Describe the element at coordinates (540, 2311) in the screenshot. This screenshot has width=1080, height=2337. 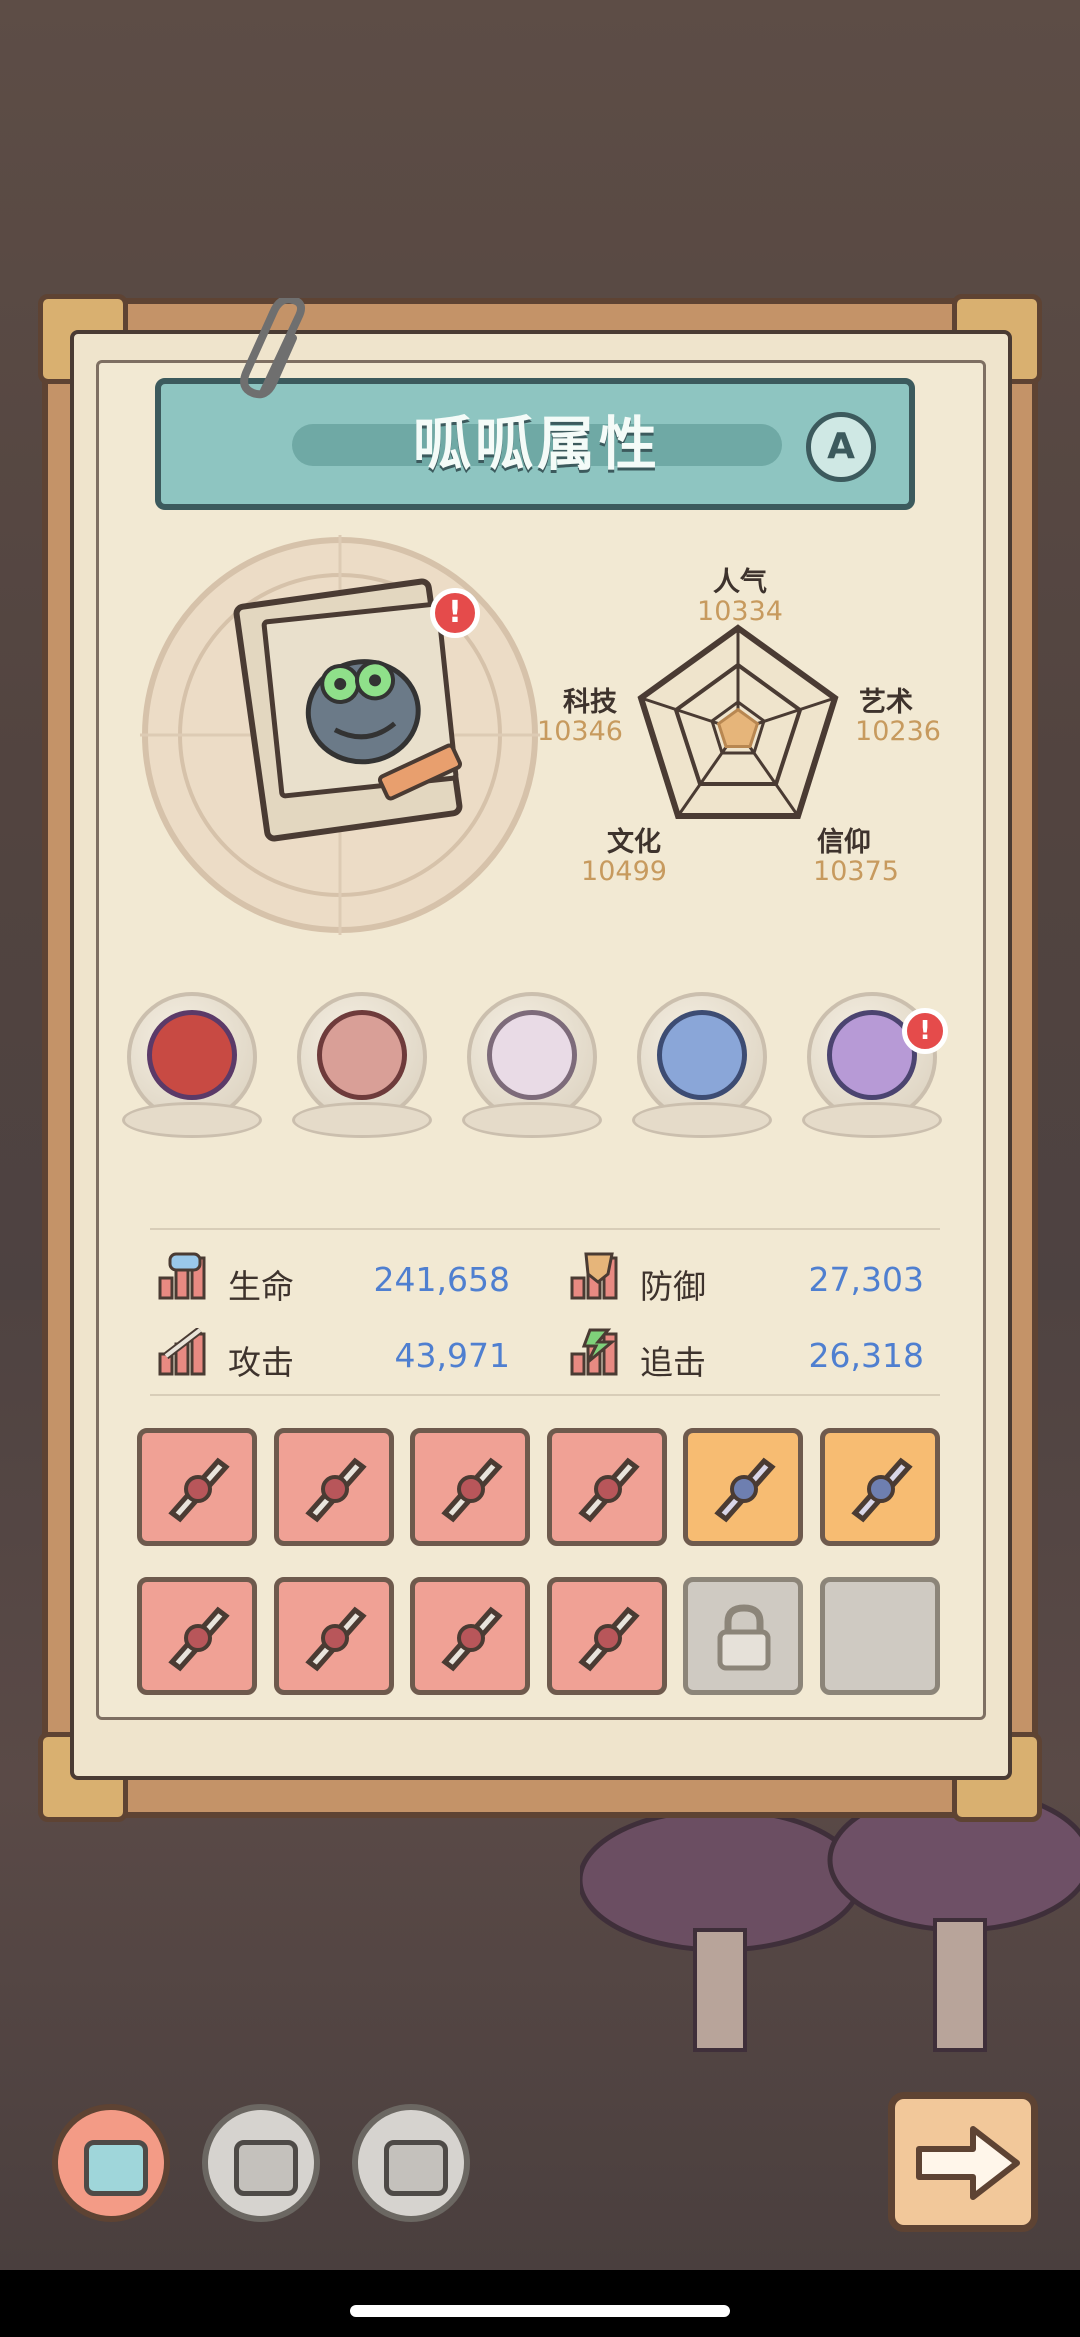
I see `home-indicator` at that location.